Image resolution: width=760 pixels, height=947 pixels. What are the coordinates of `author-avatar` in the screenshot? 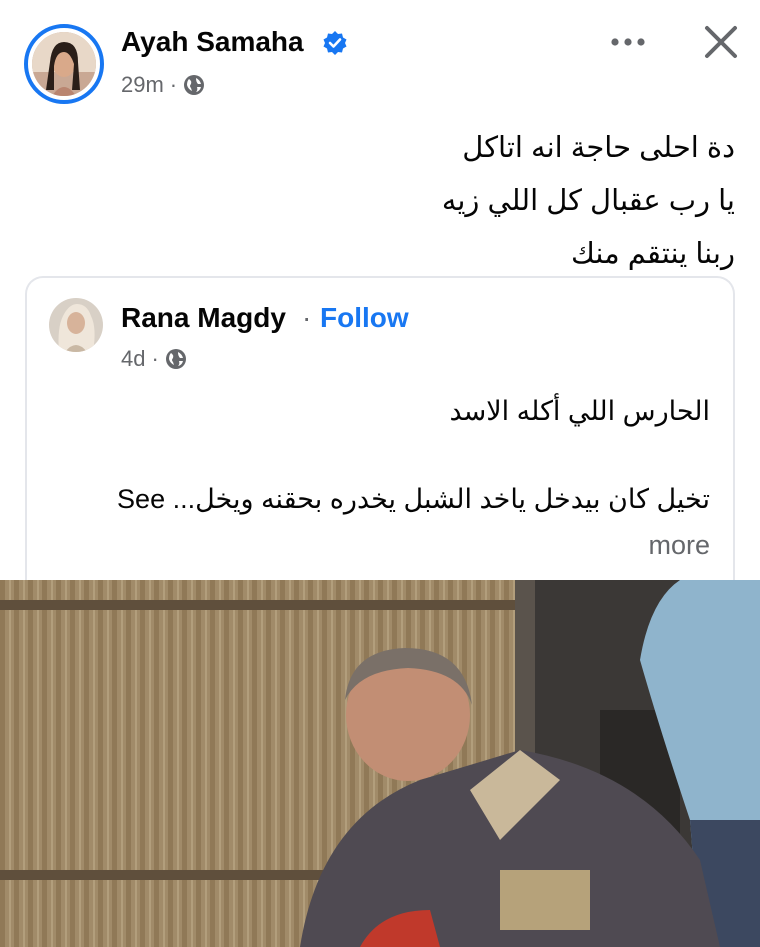 It's located at (64, 64).